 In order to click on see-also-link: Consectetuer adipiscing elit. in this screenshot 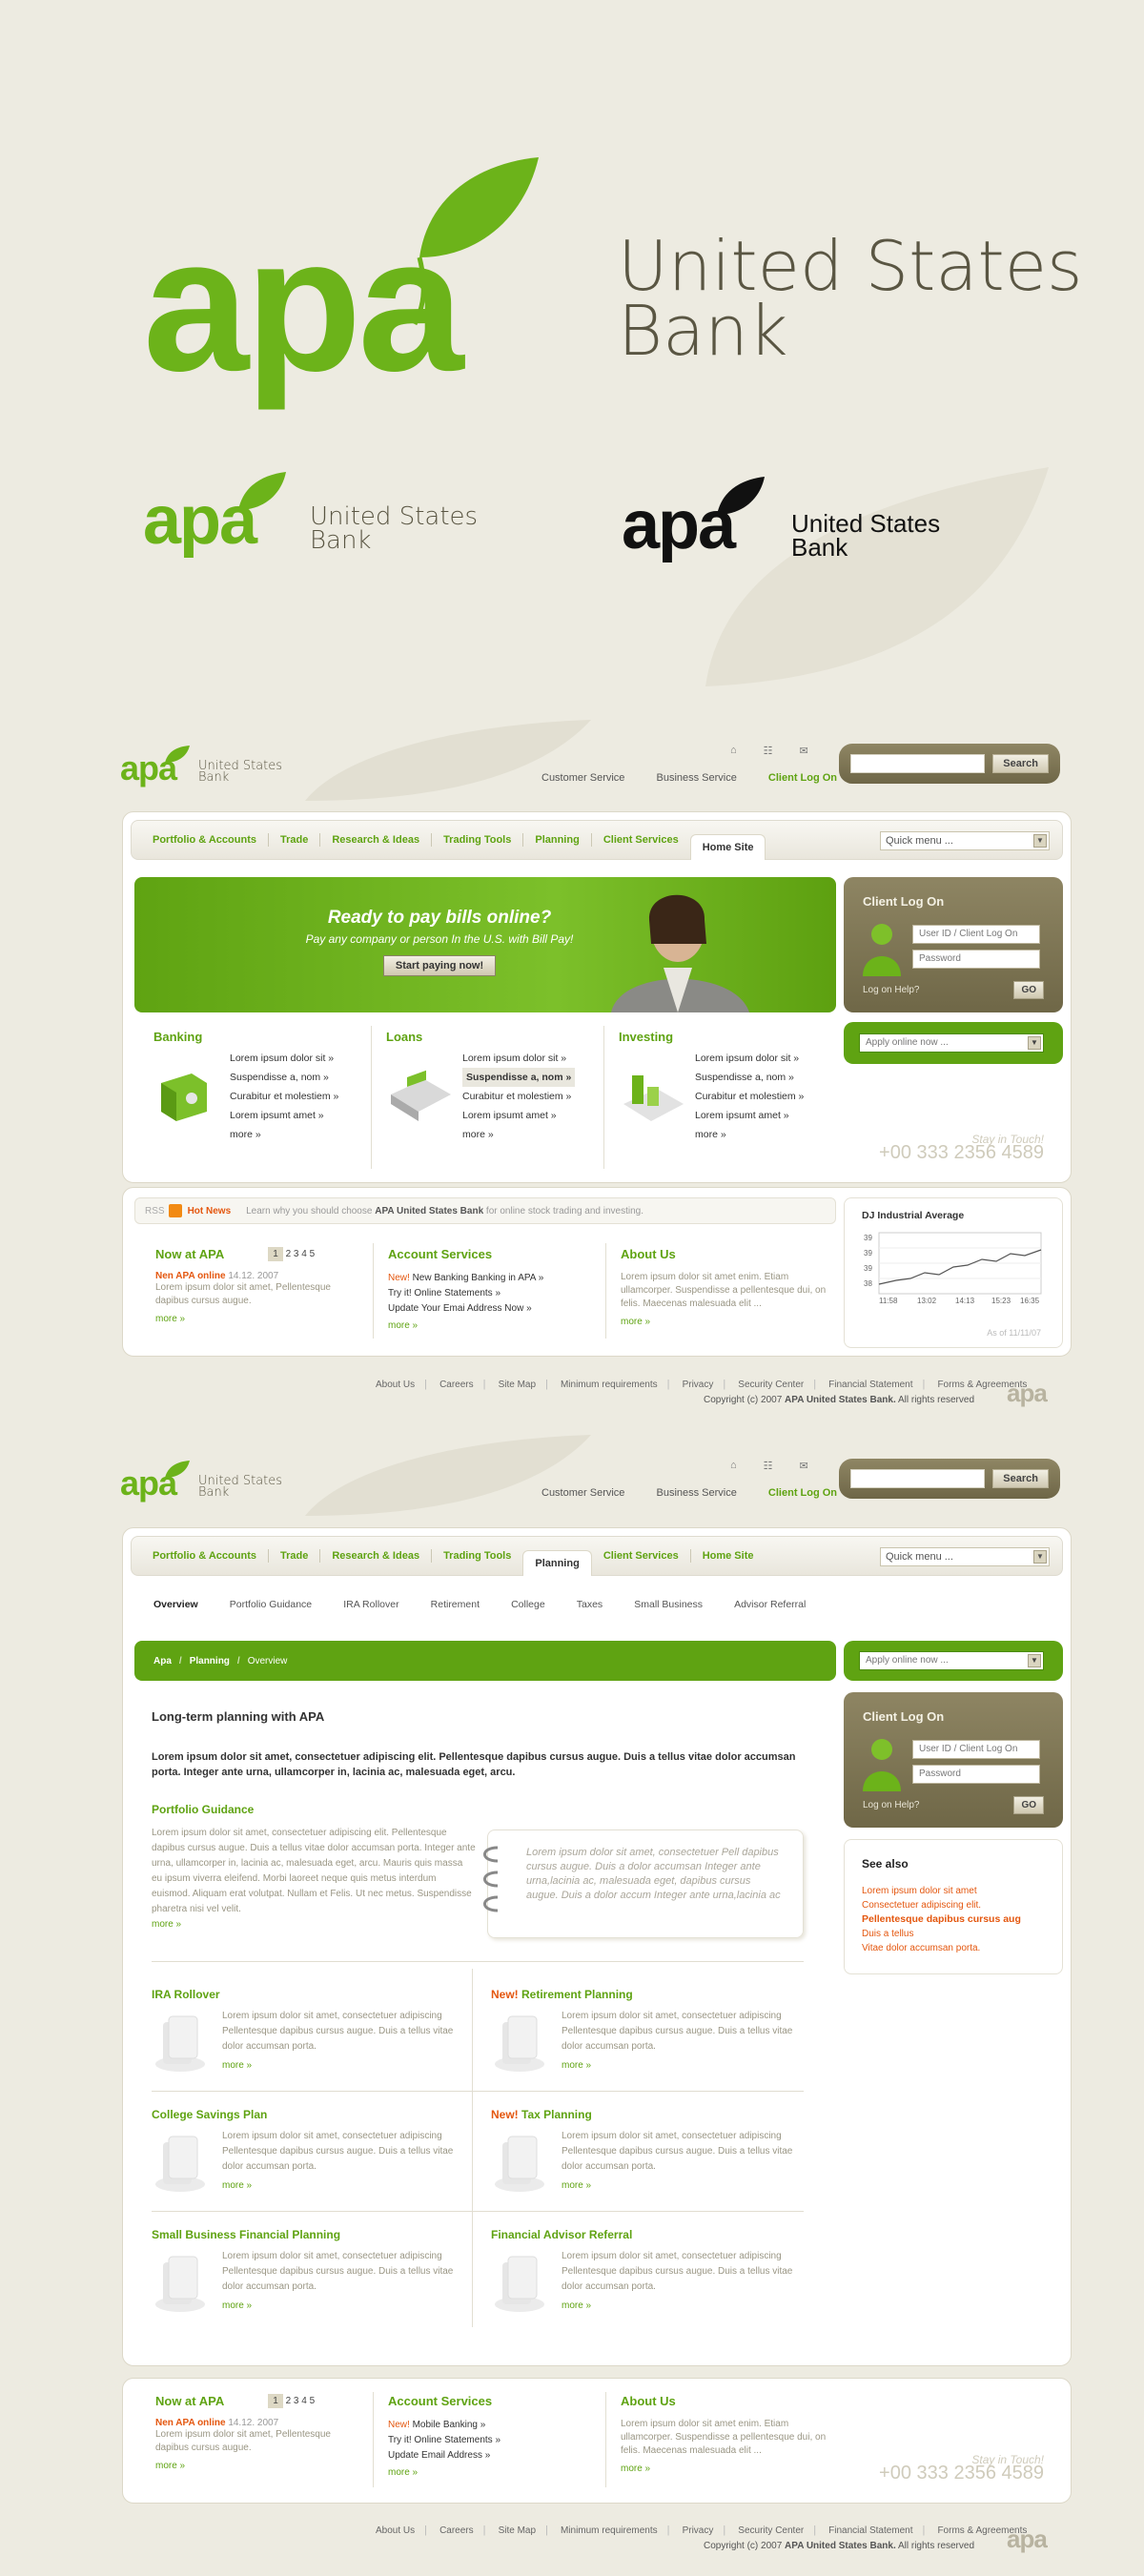, I will do `click(953, 1905)`.